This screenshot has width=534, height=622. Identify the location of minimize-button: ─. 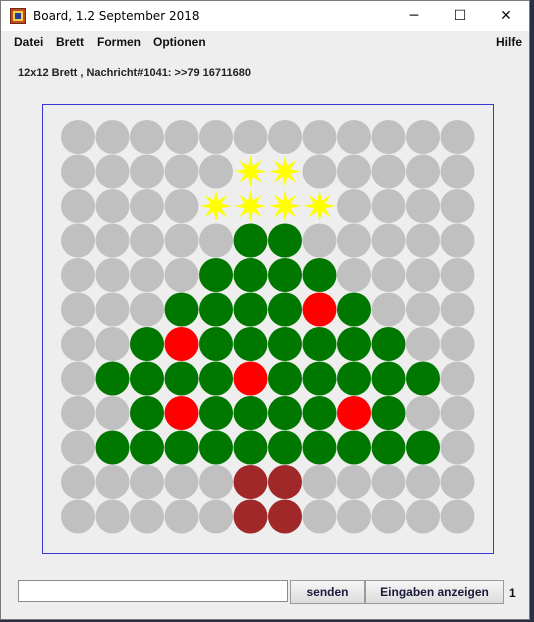
(414, 16).